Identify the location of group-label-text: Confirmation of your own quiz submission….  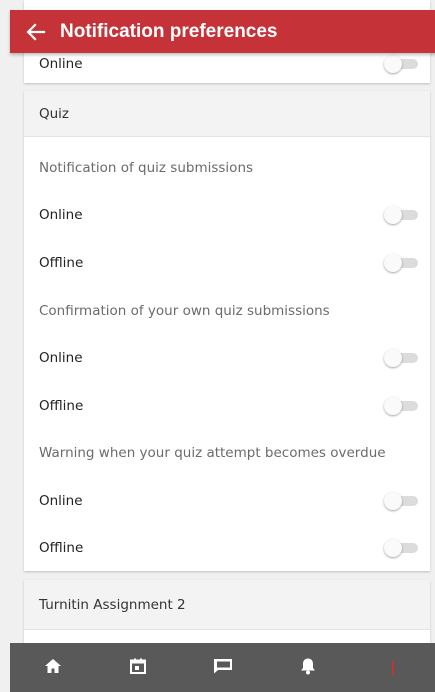
(184, 311).